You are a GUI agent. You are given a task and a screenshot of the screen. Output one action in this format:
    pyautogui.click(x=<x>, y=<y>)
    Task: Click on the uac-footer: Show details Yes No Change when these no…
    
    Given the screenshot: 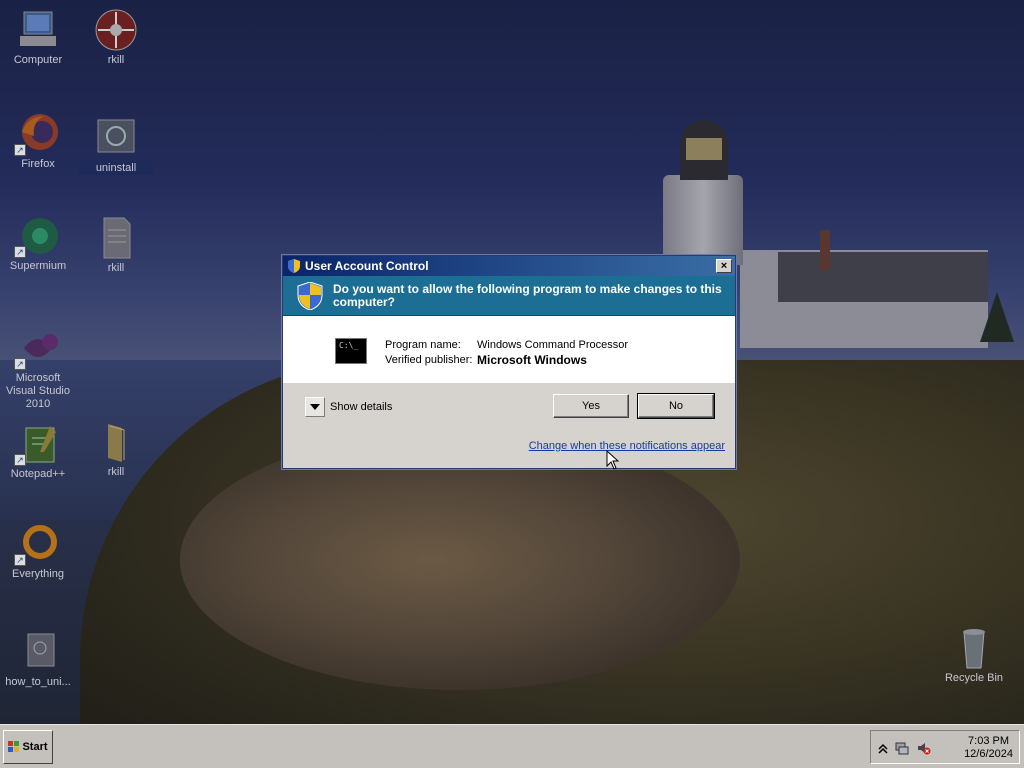 What is the action you would take?
    pyautogui.click(x=509, y=425)
    